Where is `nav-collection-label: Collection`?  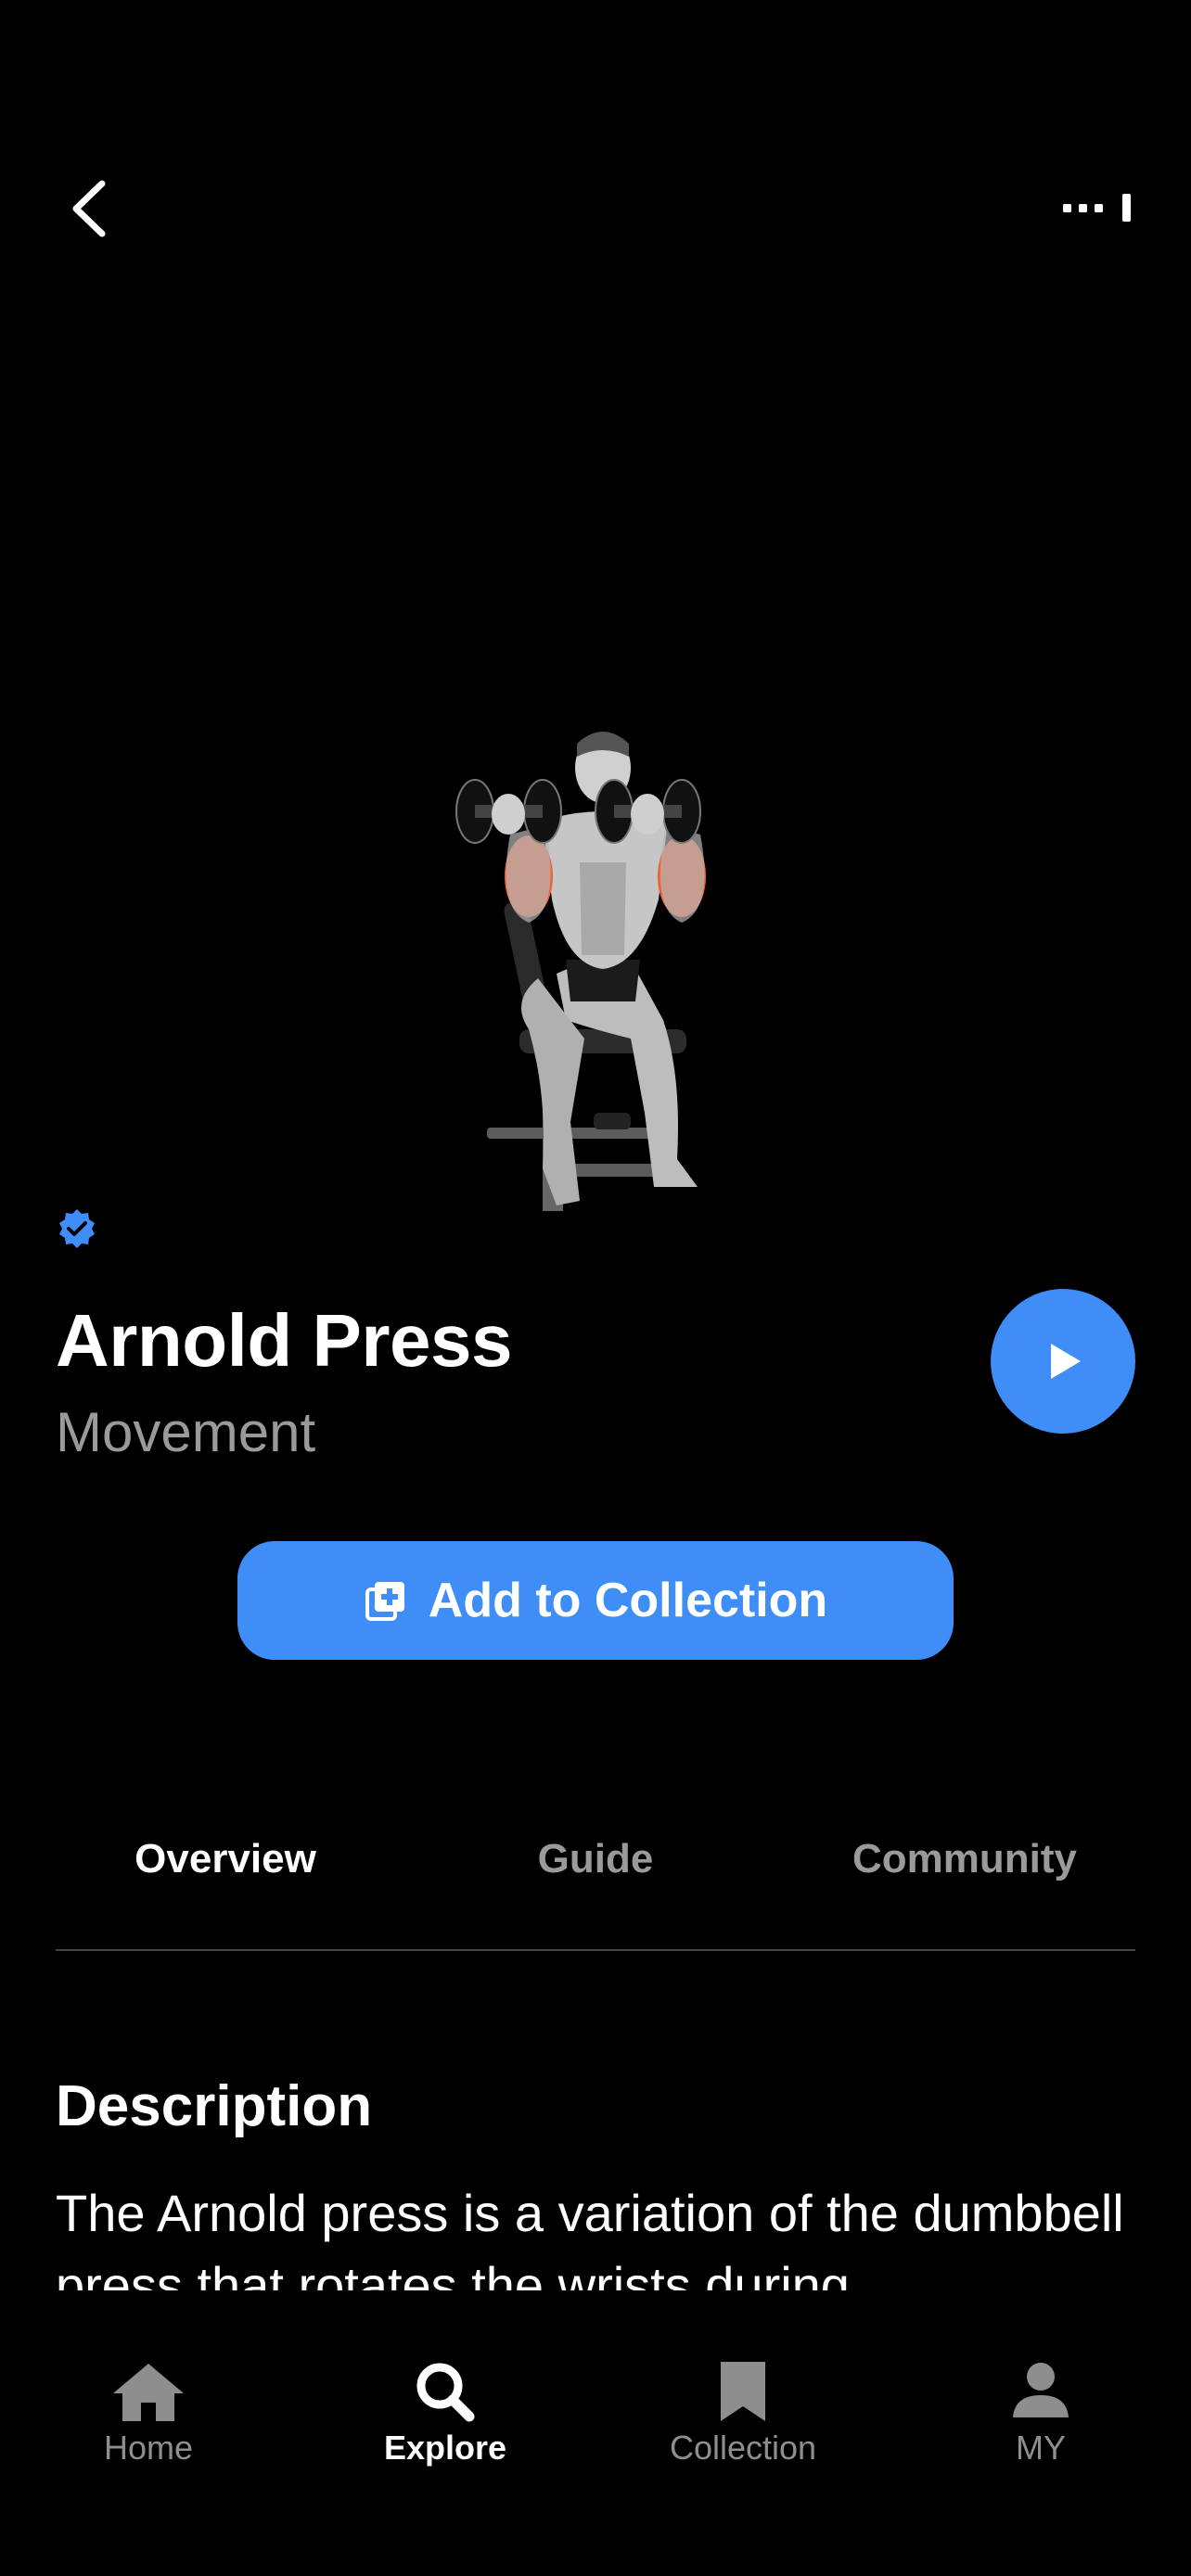 nav-collection-label: Collection is located at coordinates (743, 2448).